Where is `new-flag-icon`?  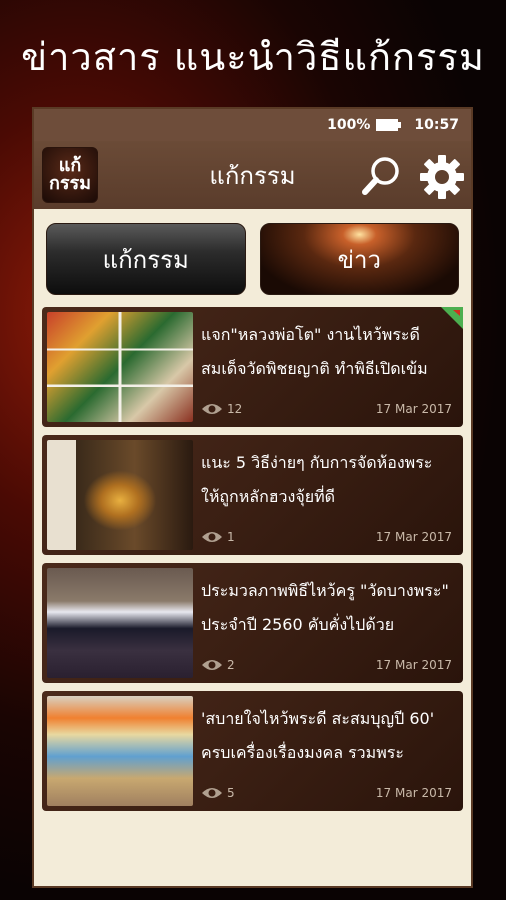 new-flag-icon is located at coordinates (452, 318).